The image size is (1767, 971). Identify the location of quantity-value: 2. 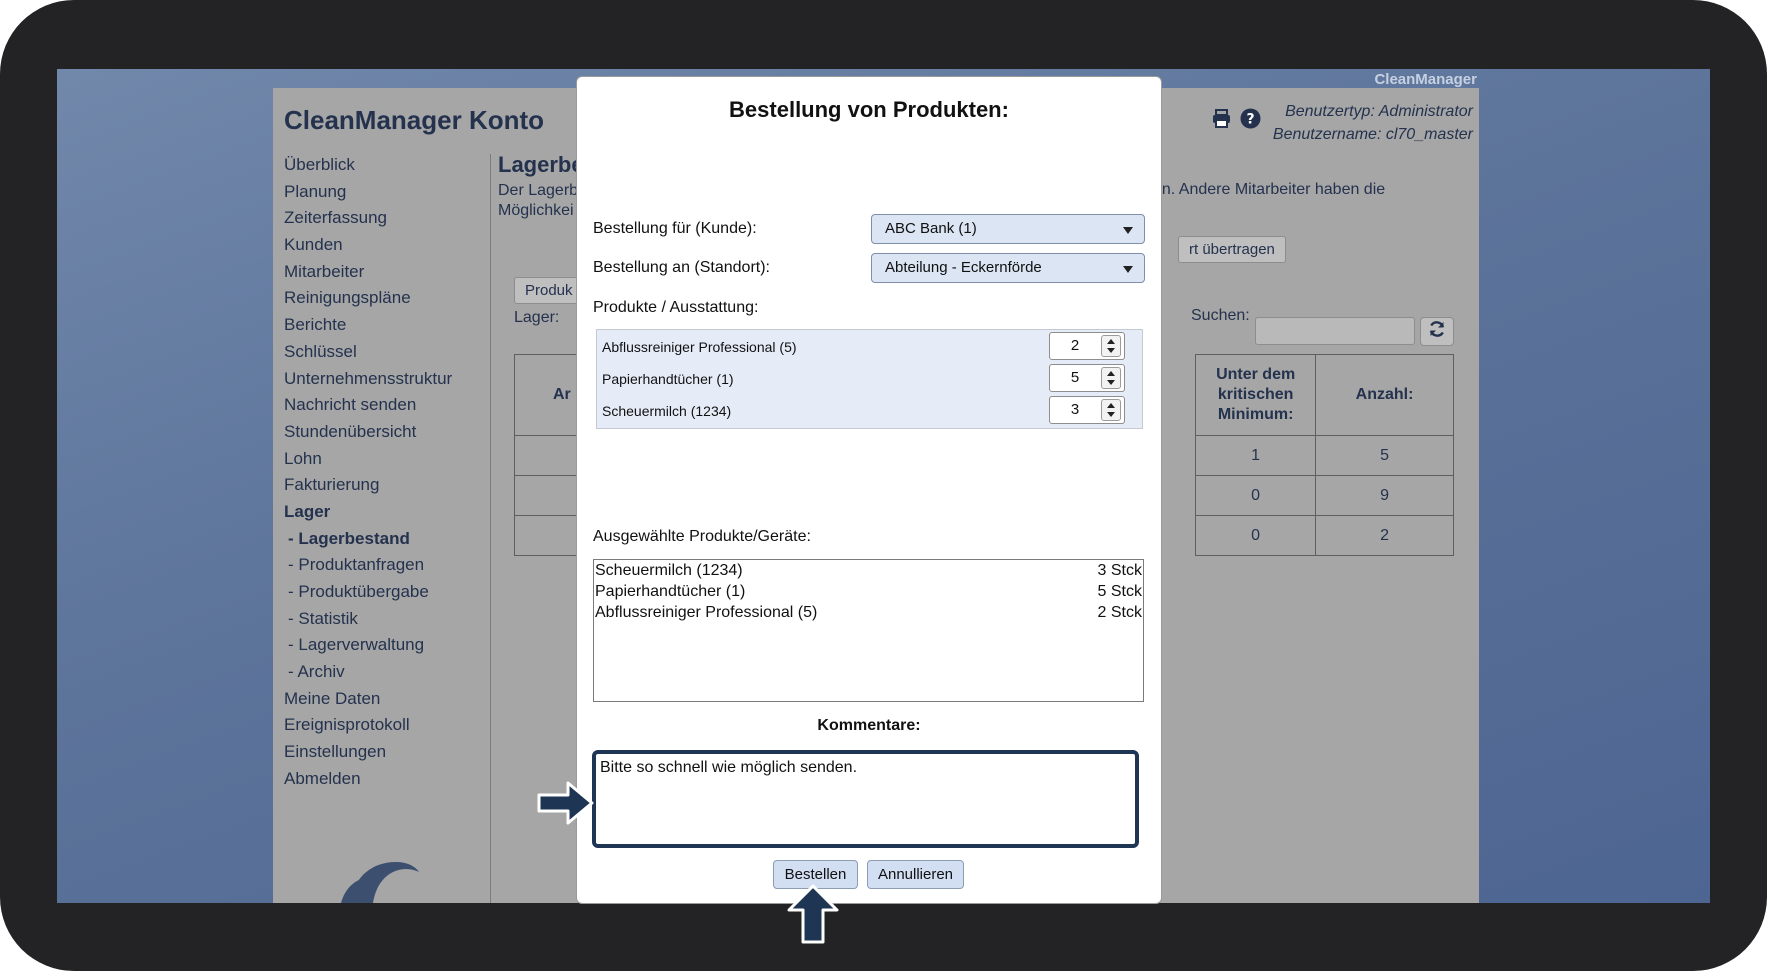
(1075, 346).